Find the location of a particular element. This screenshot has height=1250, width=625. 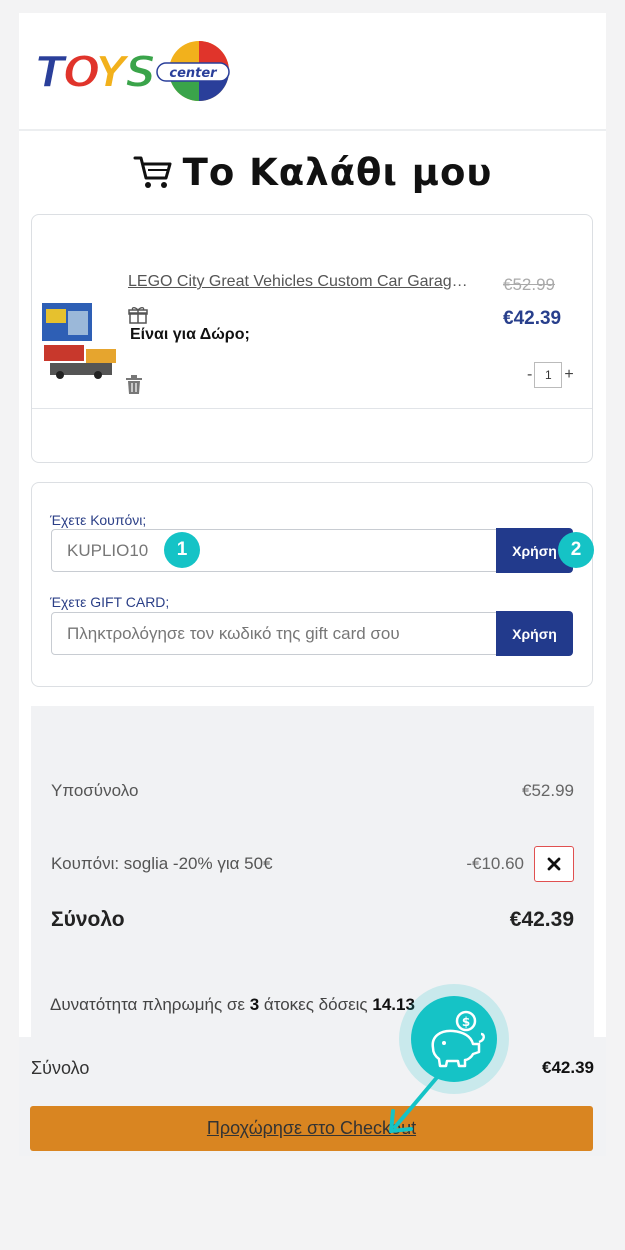

coupon-row: Κουπόνι: soglia -20% για 50€ -€10.60 is located at coordinates (312, 864).